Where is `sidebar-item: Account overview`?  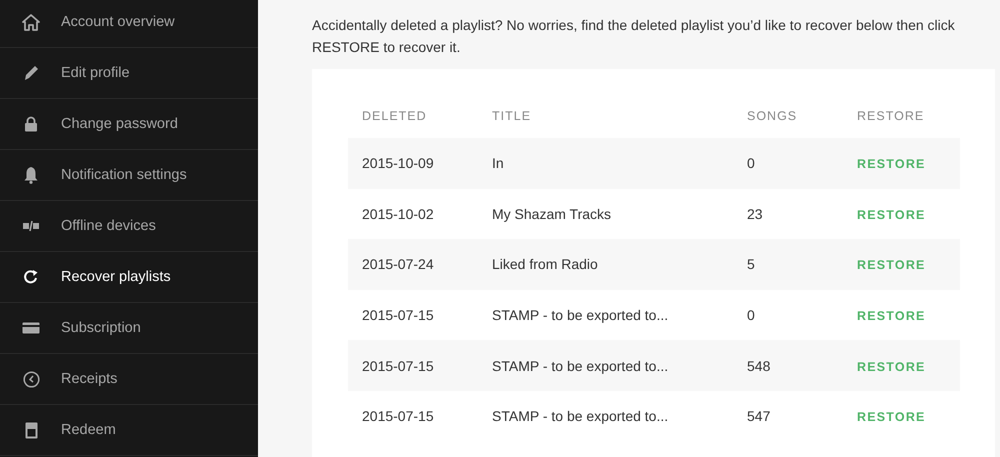 sidebar-item: Account overview is located at coordinates (129, 24).